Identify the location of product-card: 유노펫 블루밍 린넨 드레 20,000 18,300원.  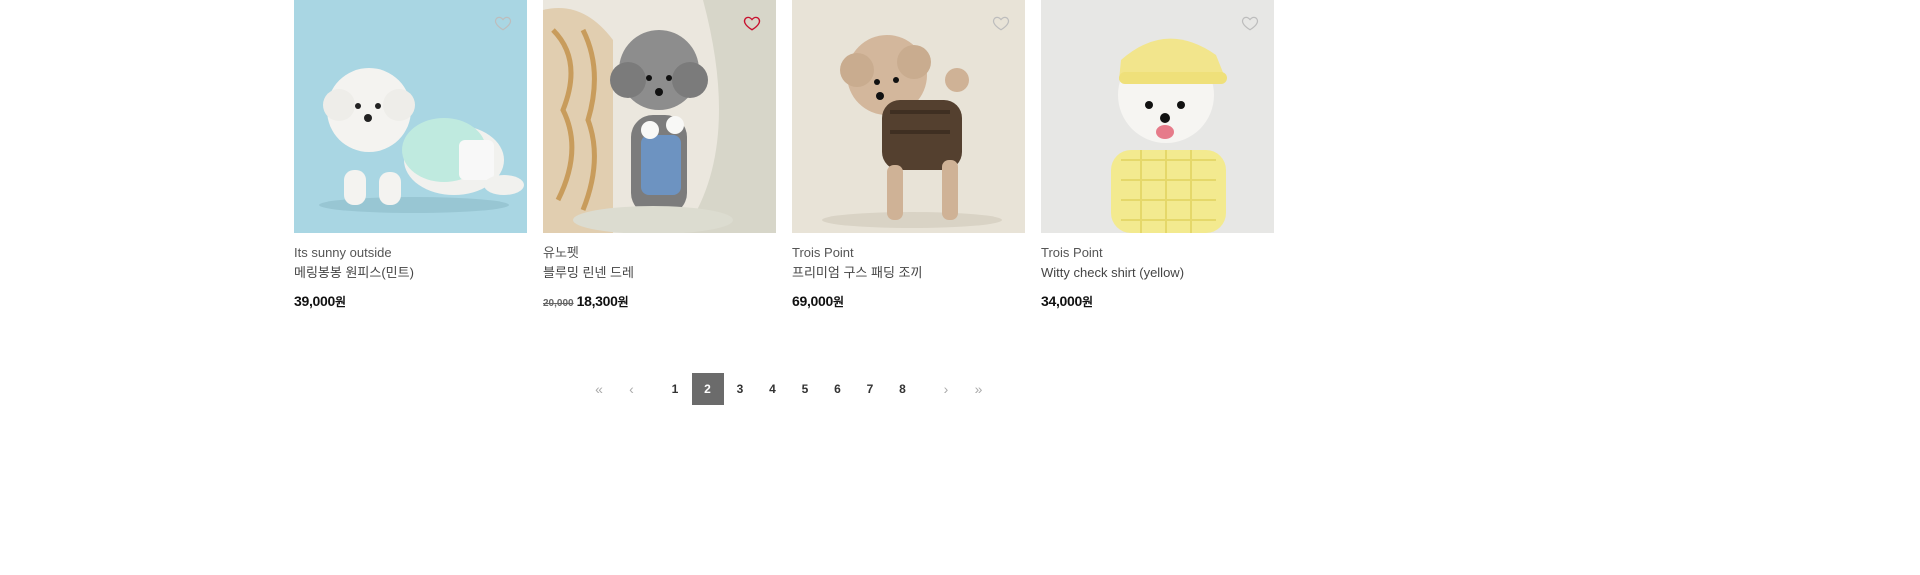
(659, 156).